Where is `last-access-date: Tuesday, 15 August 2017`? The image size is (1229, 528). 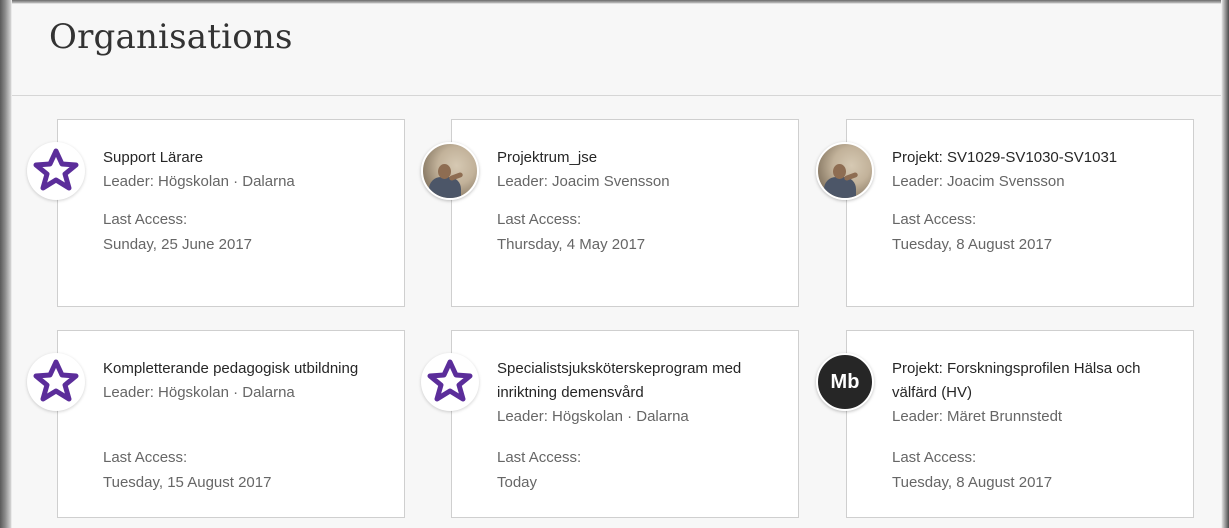
last-access-date: Tuesday, 15 August 2017 is located at coordinates (187, 482).